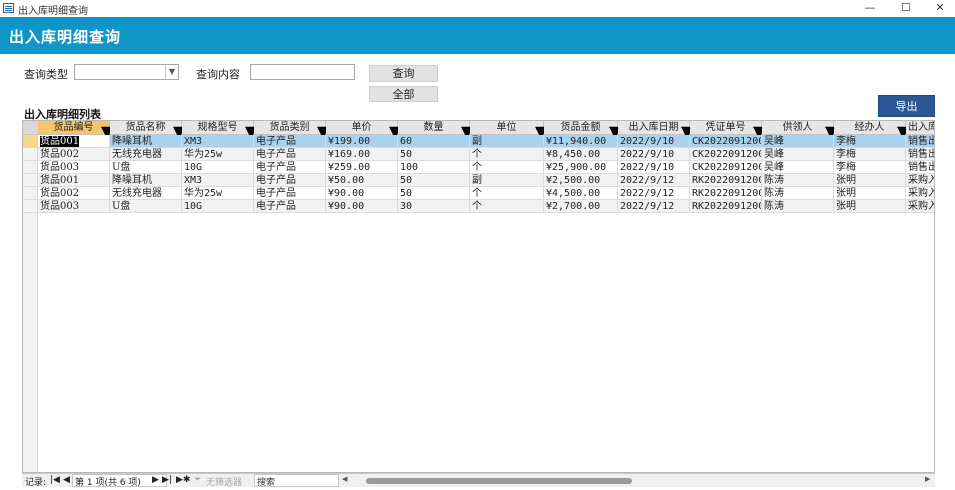 This screenshot has height=490, width=955. What do you see at coordinates (362, 154) in the screenshot?
I see `table-cell: ¥169.00` at bounding box center [362, 154].